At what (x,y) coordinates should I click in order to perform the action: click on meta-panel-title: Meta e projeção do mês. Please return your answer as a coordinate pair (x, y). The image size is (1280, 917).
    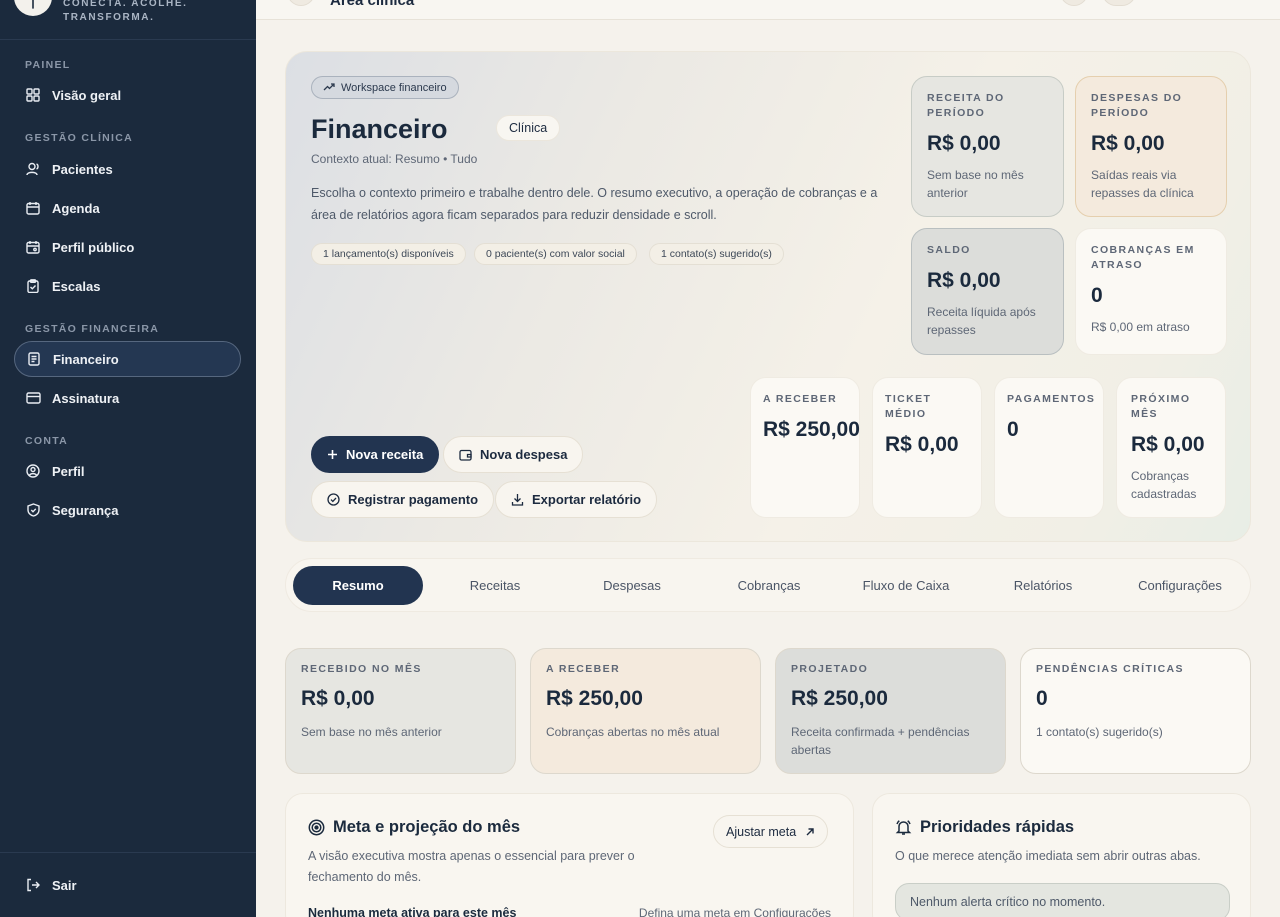
    Looking at the image, I should click on (414, 827).